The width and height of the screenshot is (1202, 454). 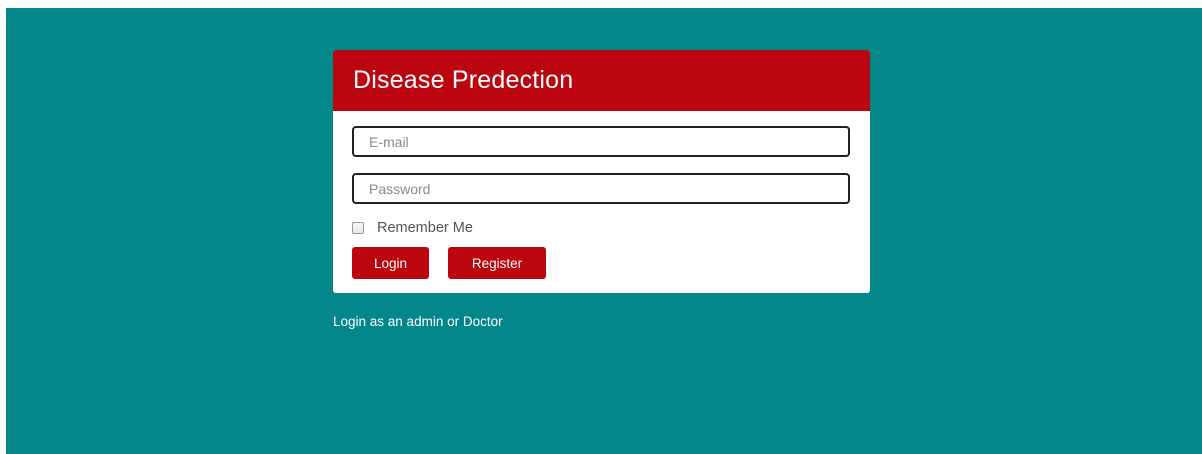 I want to click on panel-heading: Disease Predection, so click(x=601, y=80).